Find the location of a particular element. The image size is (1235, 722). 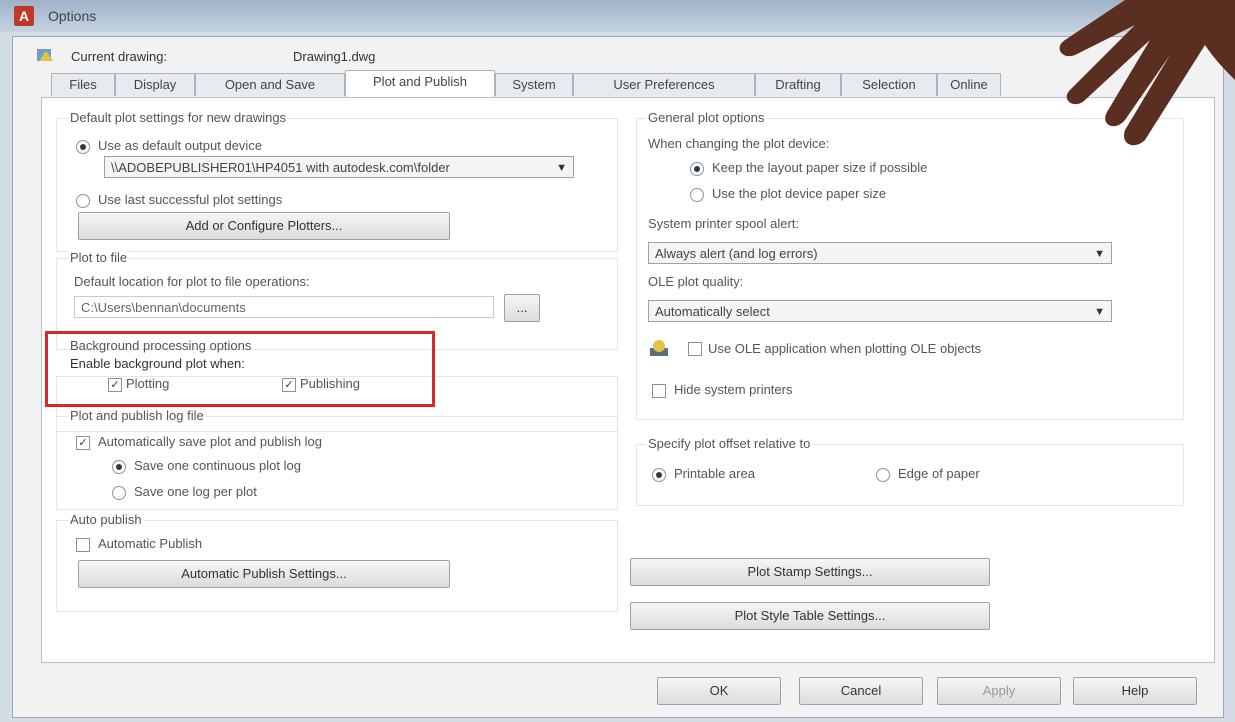

help-button: Help is located at coordinates (1135, 691).